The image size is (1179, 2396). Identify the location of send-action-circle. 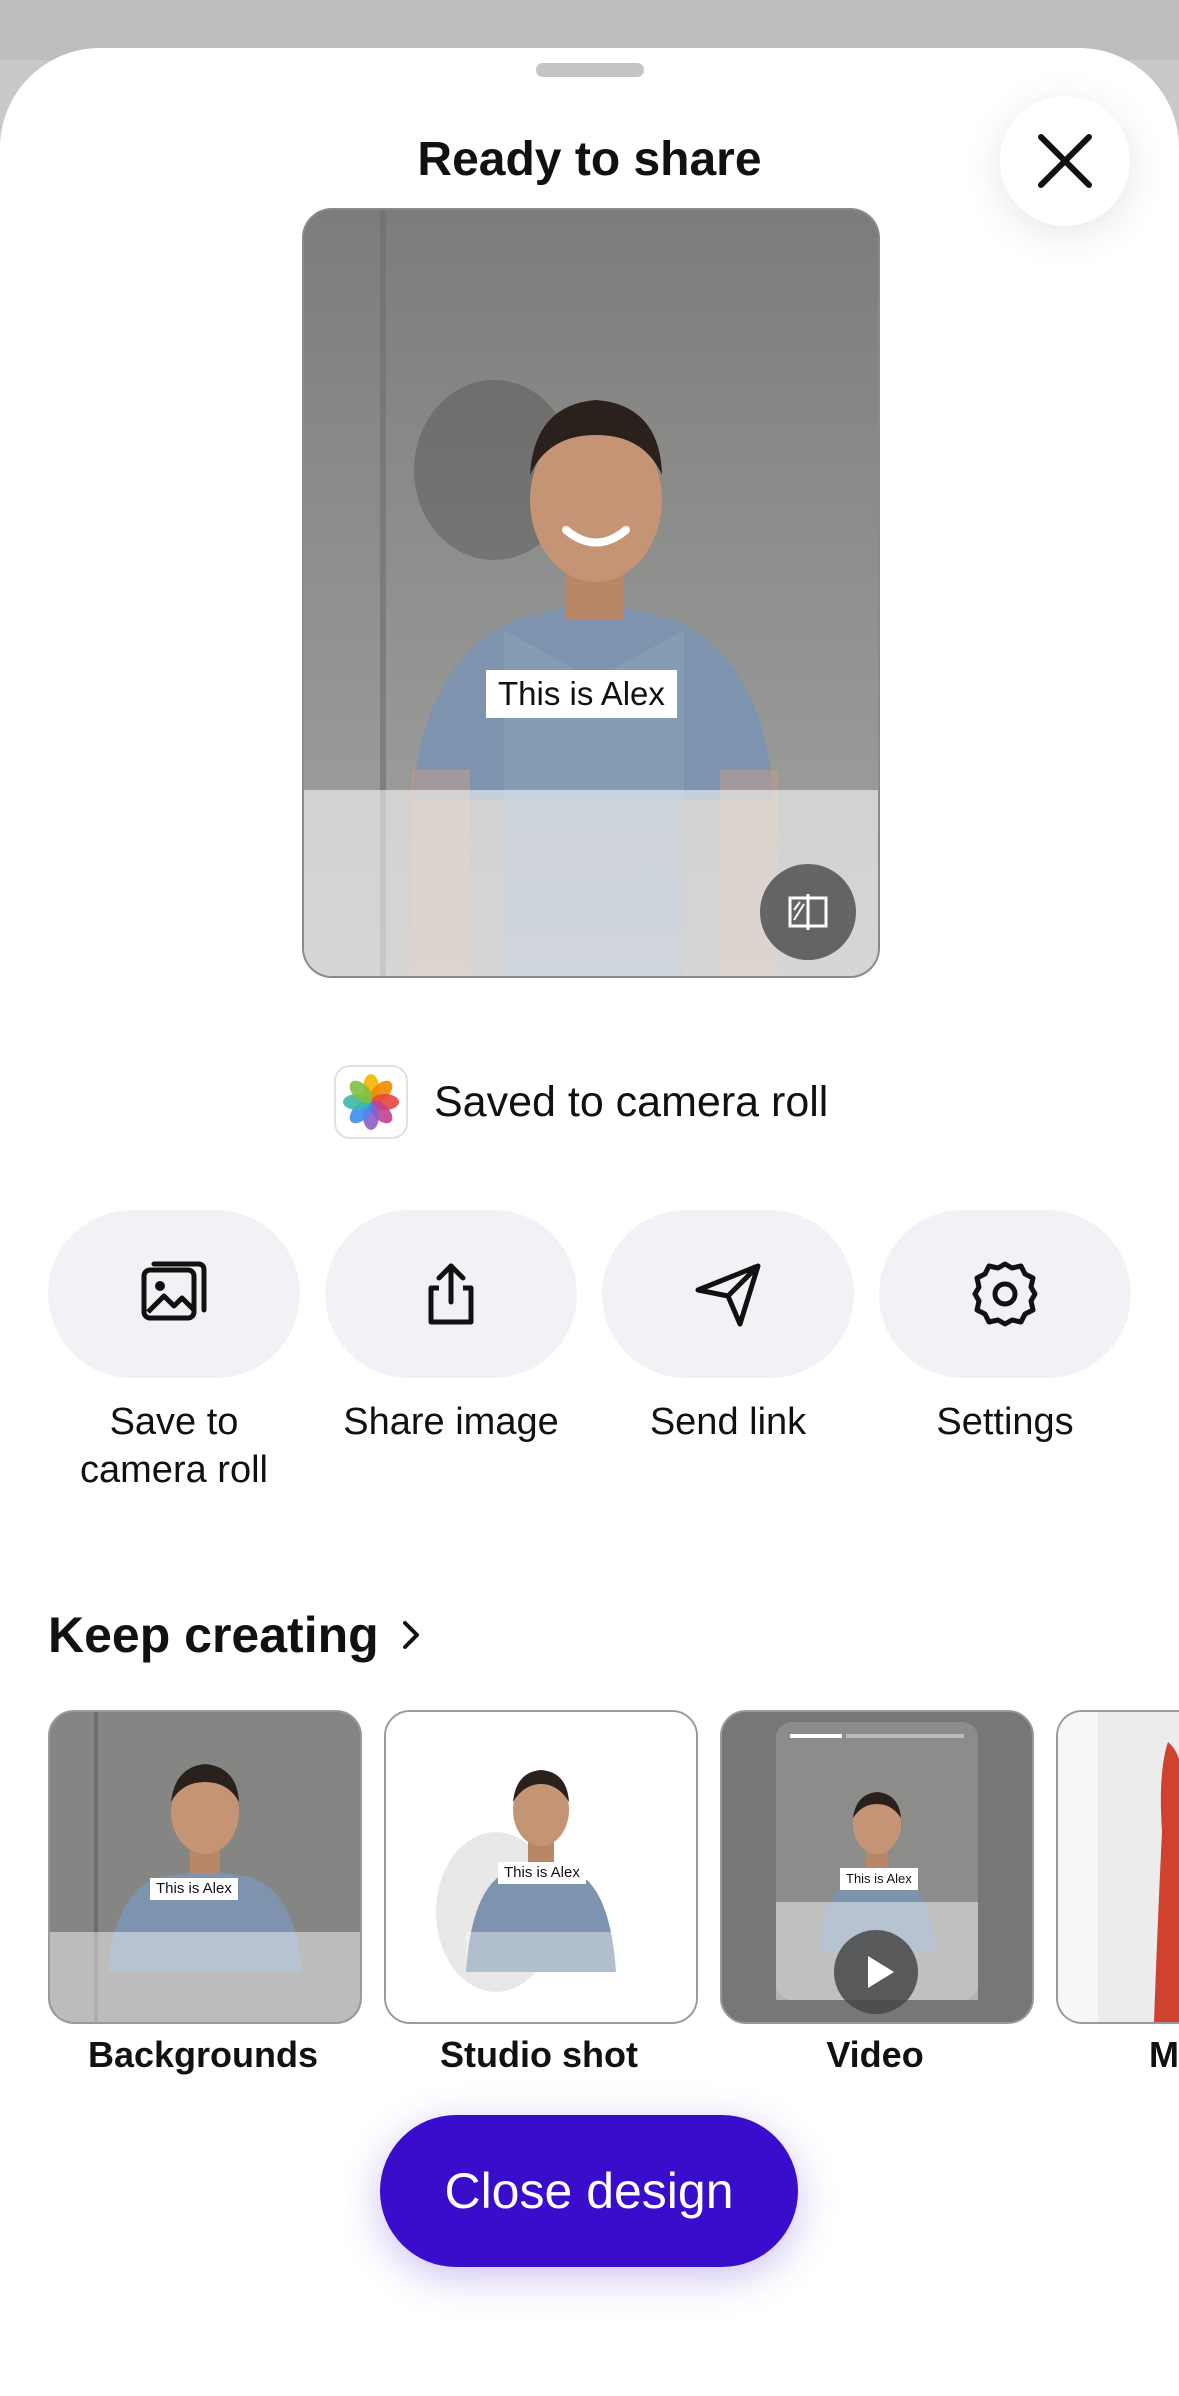
(728, 1294).